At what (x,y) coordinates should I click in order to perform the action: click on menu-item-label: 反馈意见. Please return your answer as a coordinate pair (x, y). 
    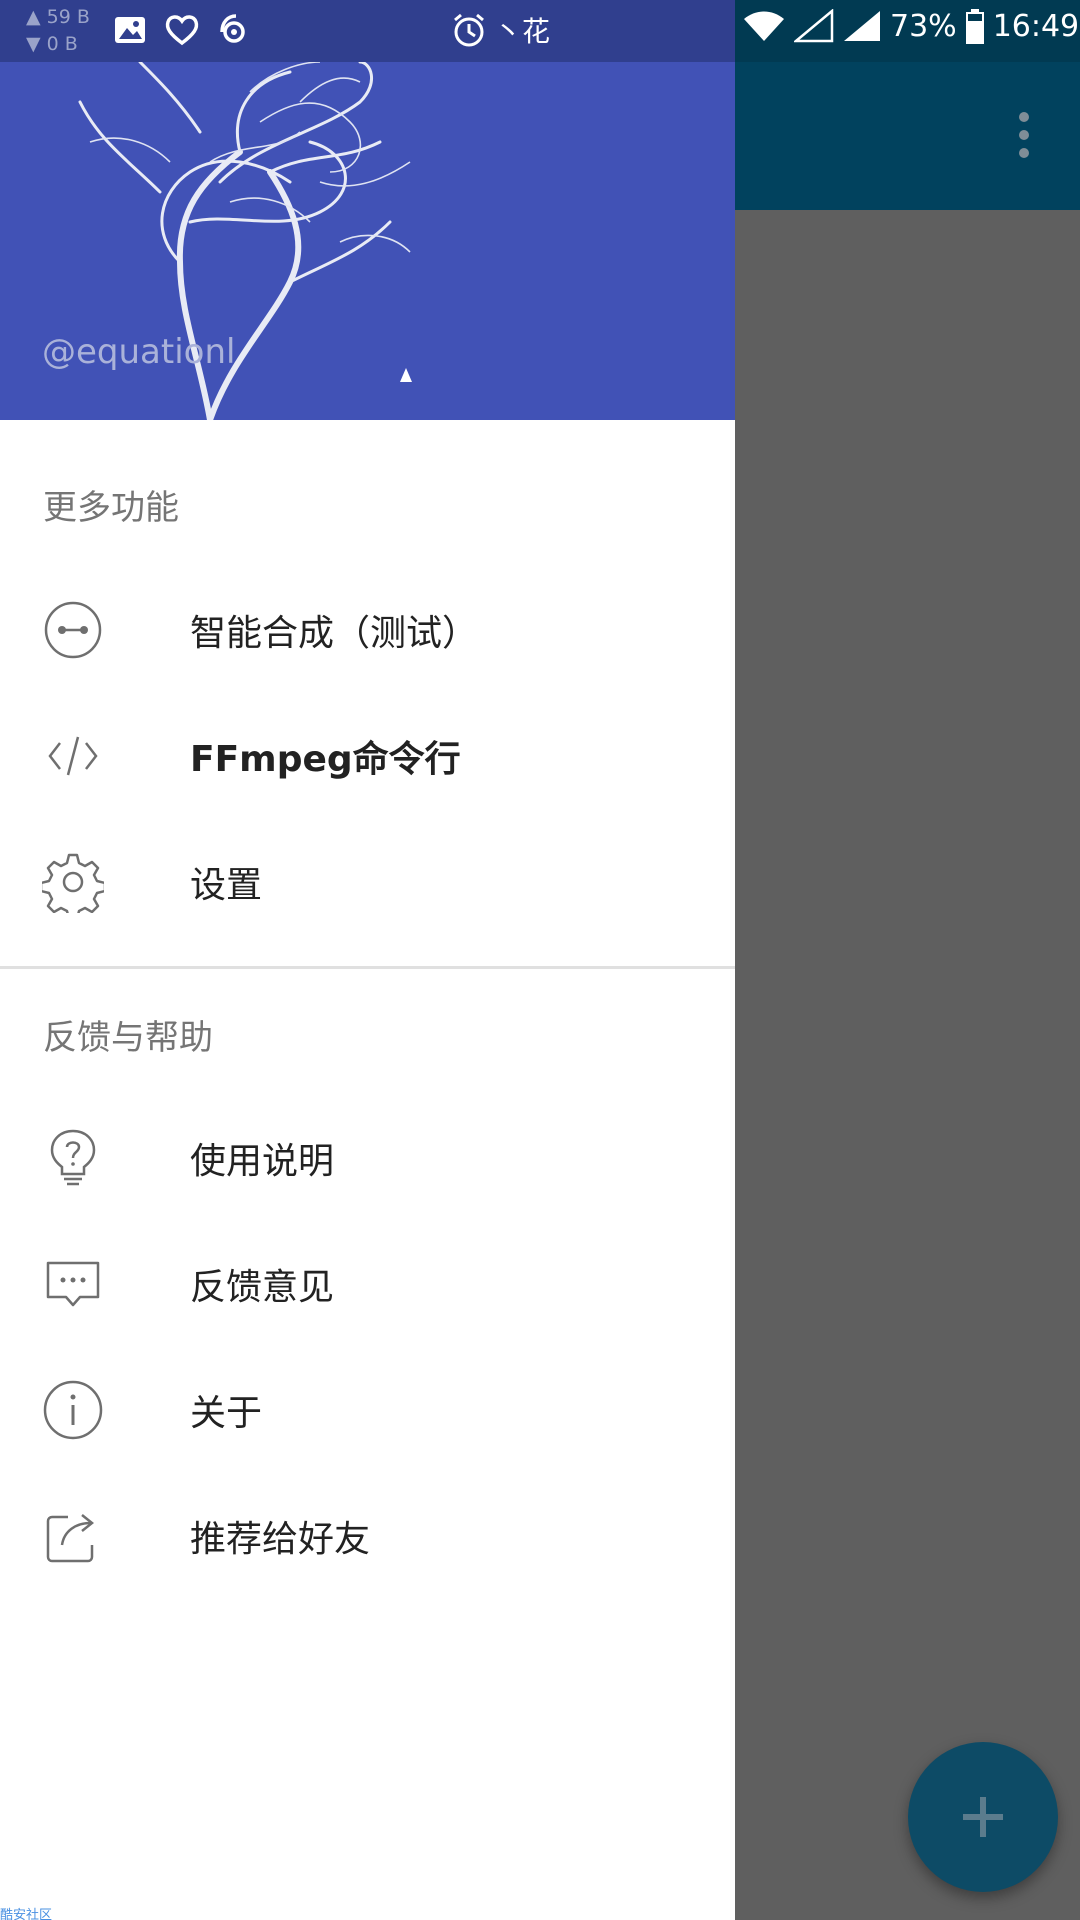
    Looking at the image, I should click on (262, 1287).